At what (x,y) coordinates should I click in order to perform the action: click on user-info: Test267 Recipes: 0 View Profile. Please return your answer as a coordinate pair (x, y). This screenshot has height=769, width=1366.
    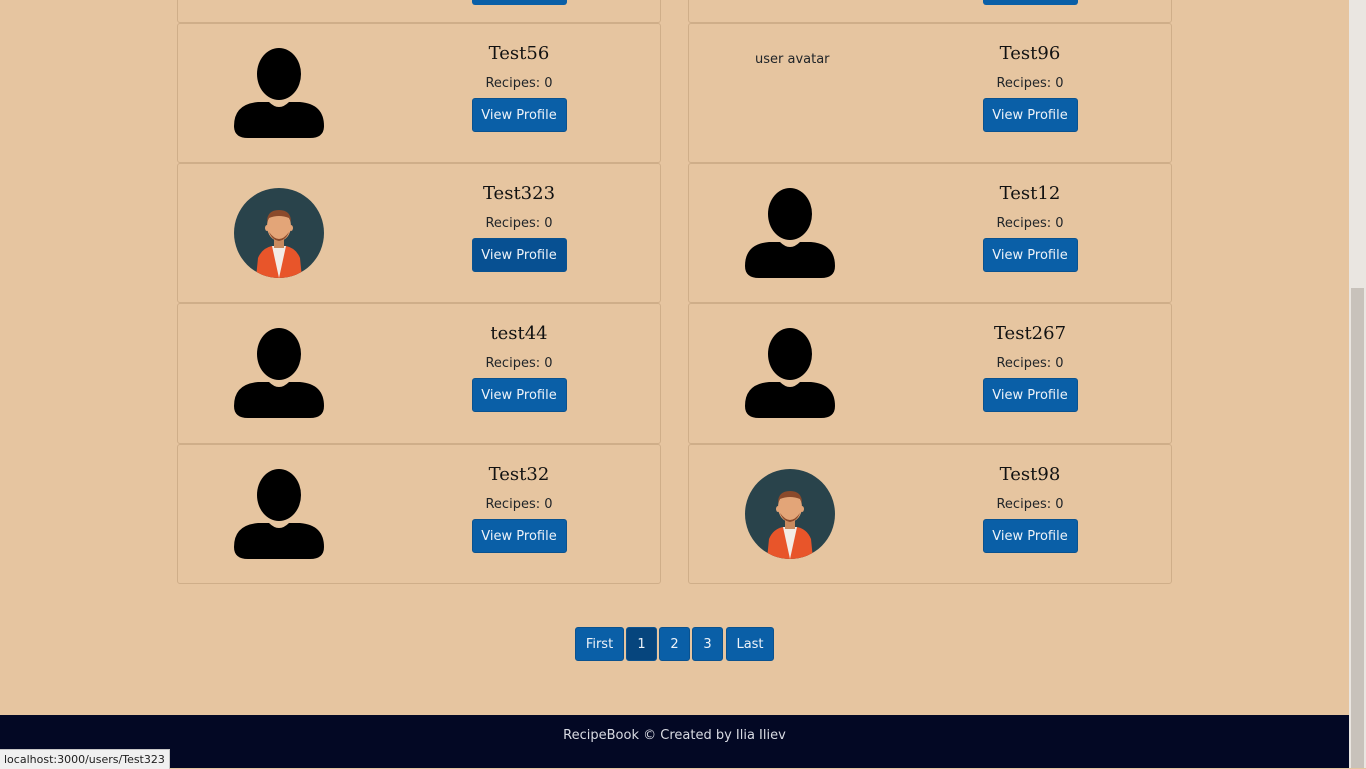
    Looking at the image, I should click on (1030, 358).